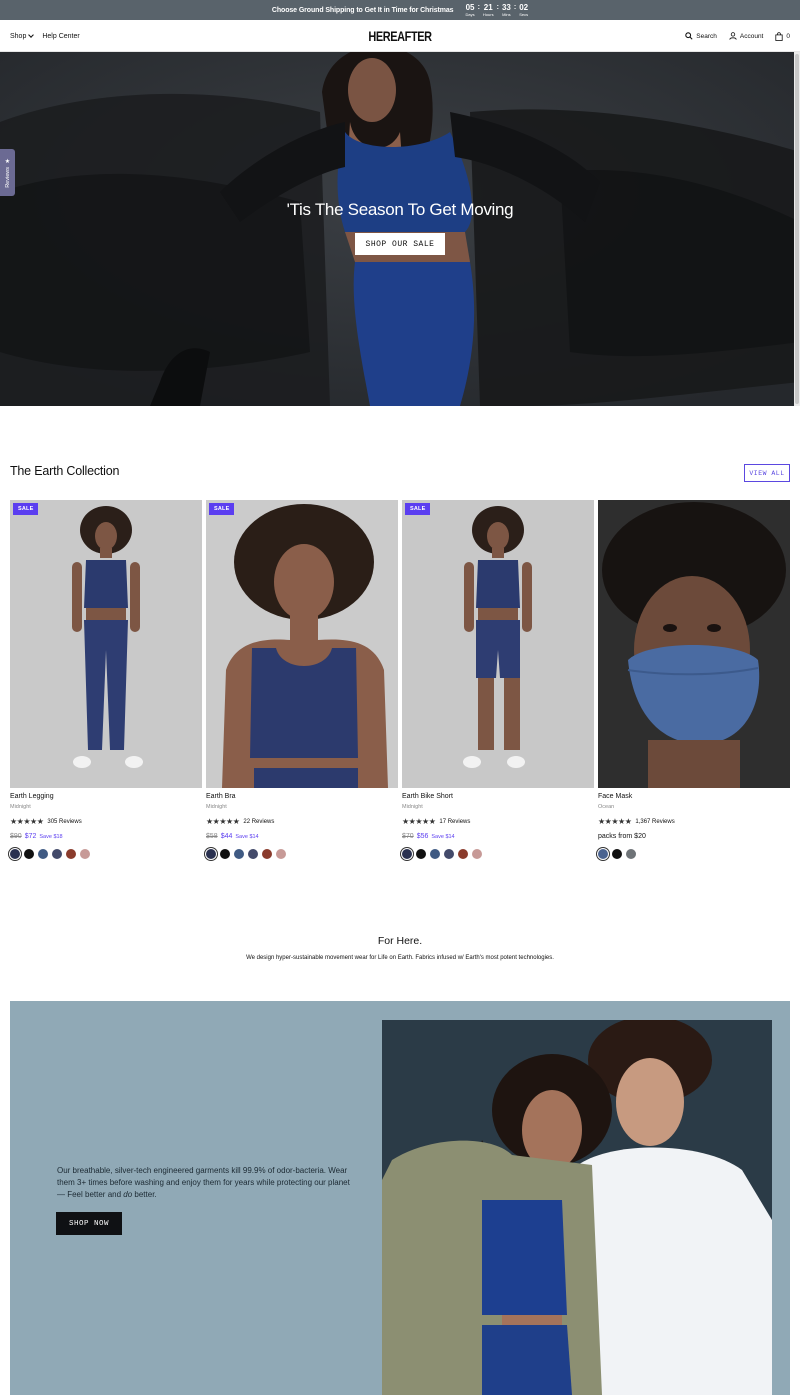 Image resolution: width=800 pixels, height=1395 pixels. Describe the element at coordinates (767, 473) in the screenshot. I see `view-all-button: VIEW ALL` at that location.